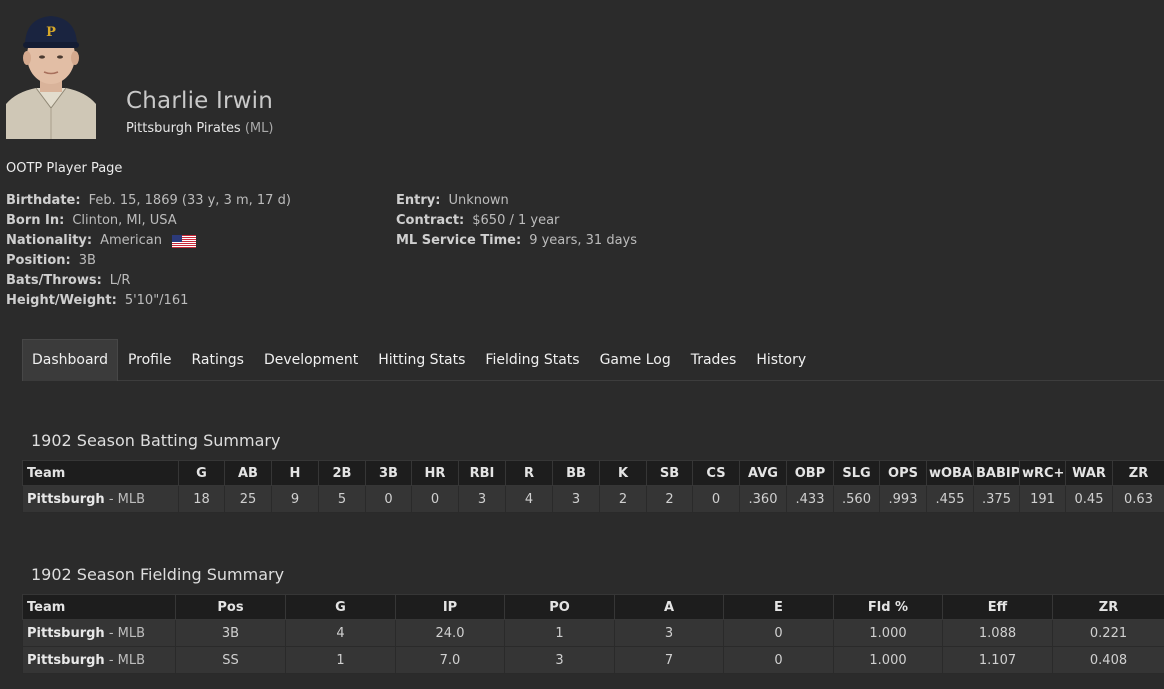 This screenshot has height=689, width=1164. I want to click on stat-cell: .375, so click(996, 499).